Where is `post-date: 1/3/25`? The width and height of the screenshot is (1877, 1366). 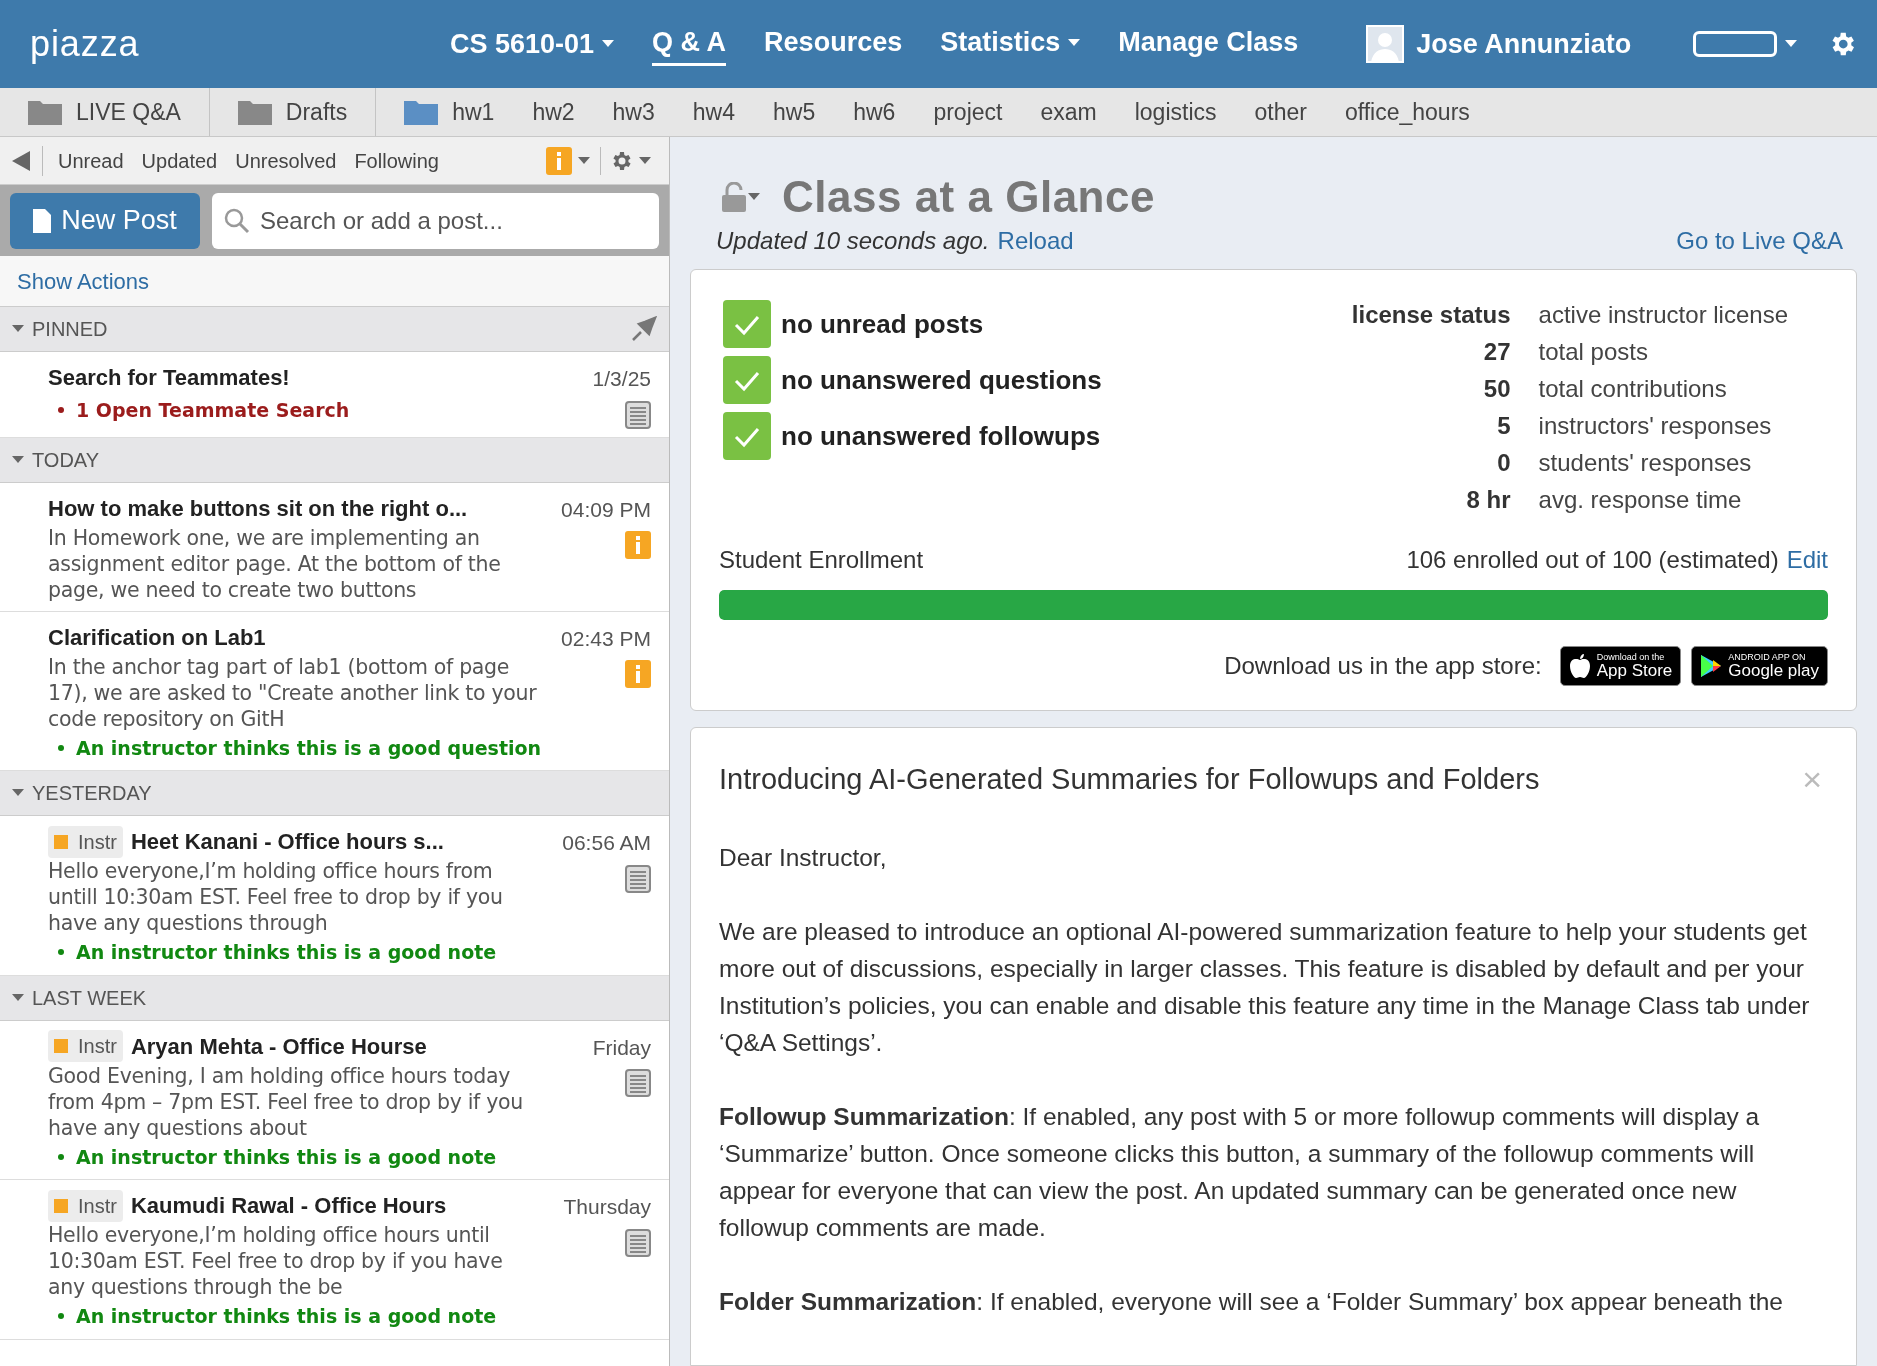
post-date: 1/3/25 is located at coordinates (621, 379).